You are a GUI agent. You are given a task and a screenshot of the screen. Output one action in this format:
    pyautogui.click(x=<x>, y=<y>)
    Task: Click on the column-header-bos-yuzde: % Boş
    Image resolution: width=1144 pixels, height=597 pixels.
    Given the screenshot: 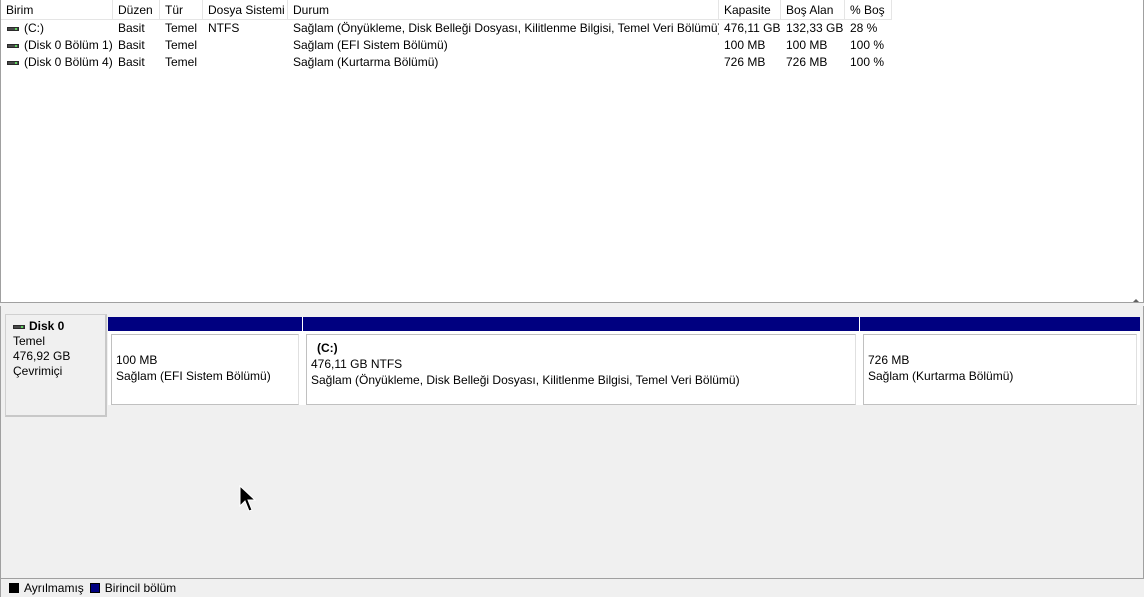 What is the action you would take?
    pyautogui.click(x=868, y=10)
    